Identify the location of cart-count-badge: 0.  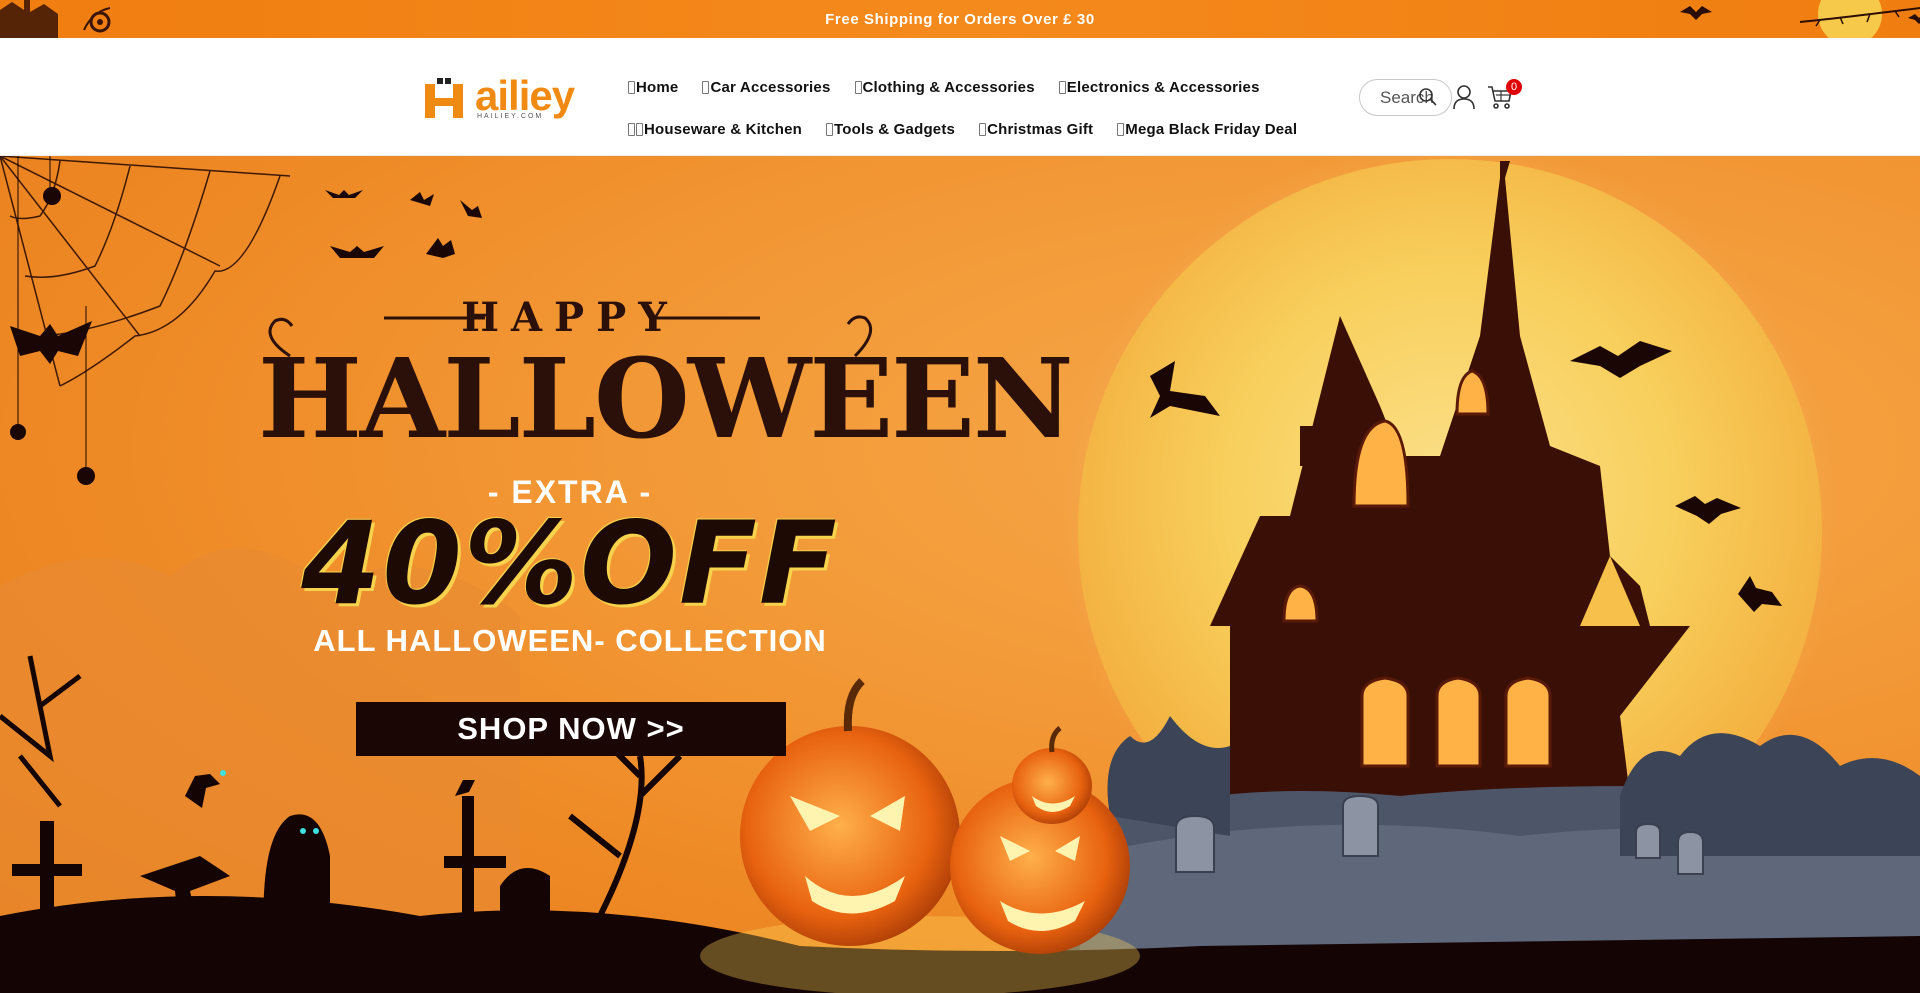
(1514, 87).